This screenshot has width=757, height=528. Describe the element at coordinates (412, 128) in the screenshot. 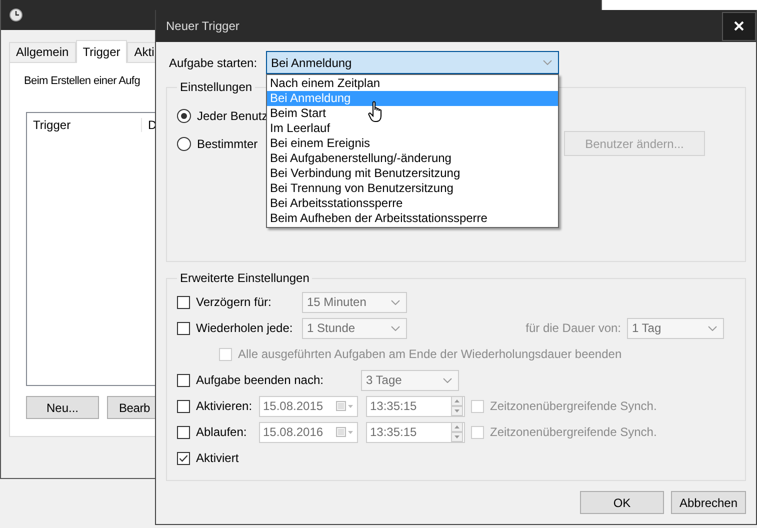

I see `dropdown-option: Im Leerlauf` at that location.